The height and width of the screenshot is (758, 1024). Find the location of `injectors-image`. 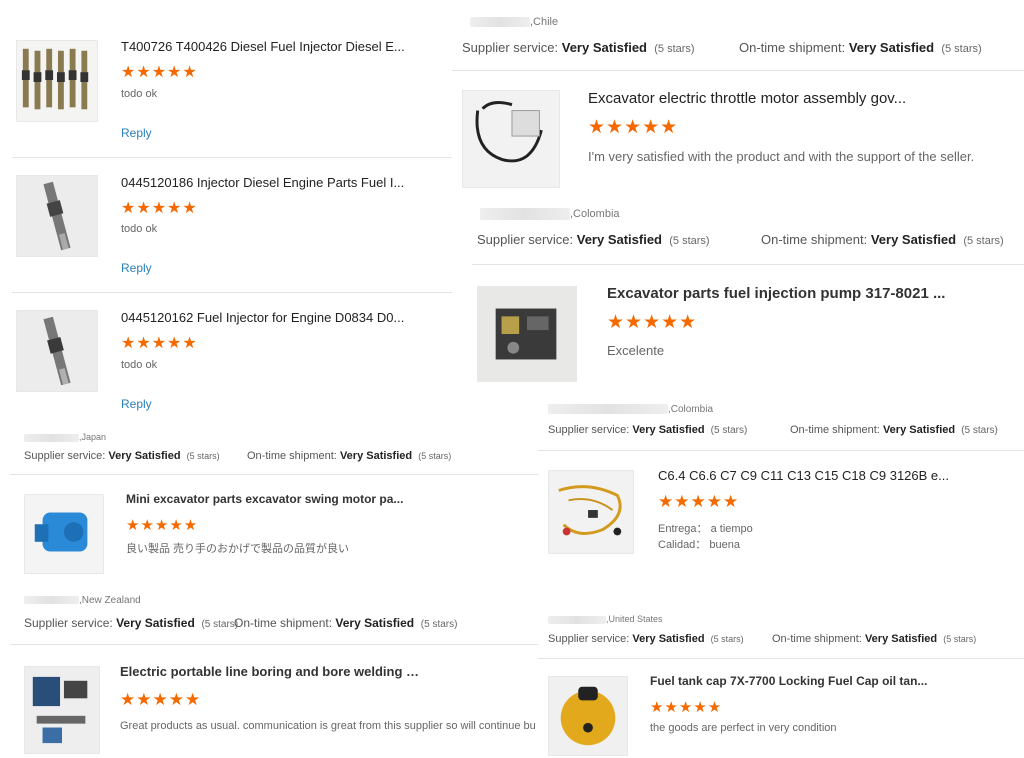

injectors-image is located at coordinates (57, 81).